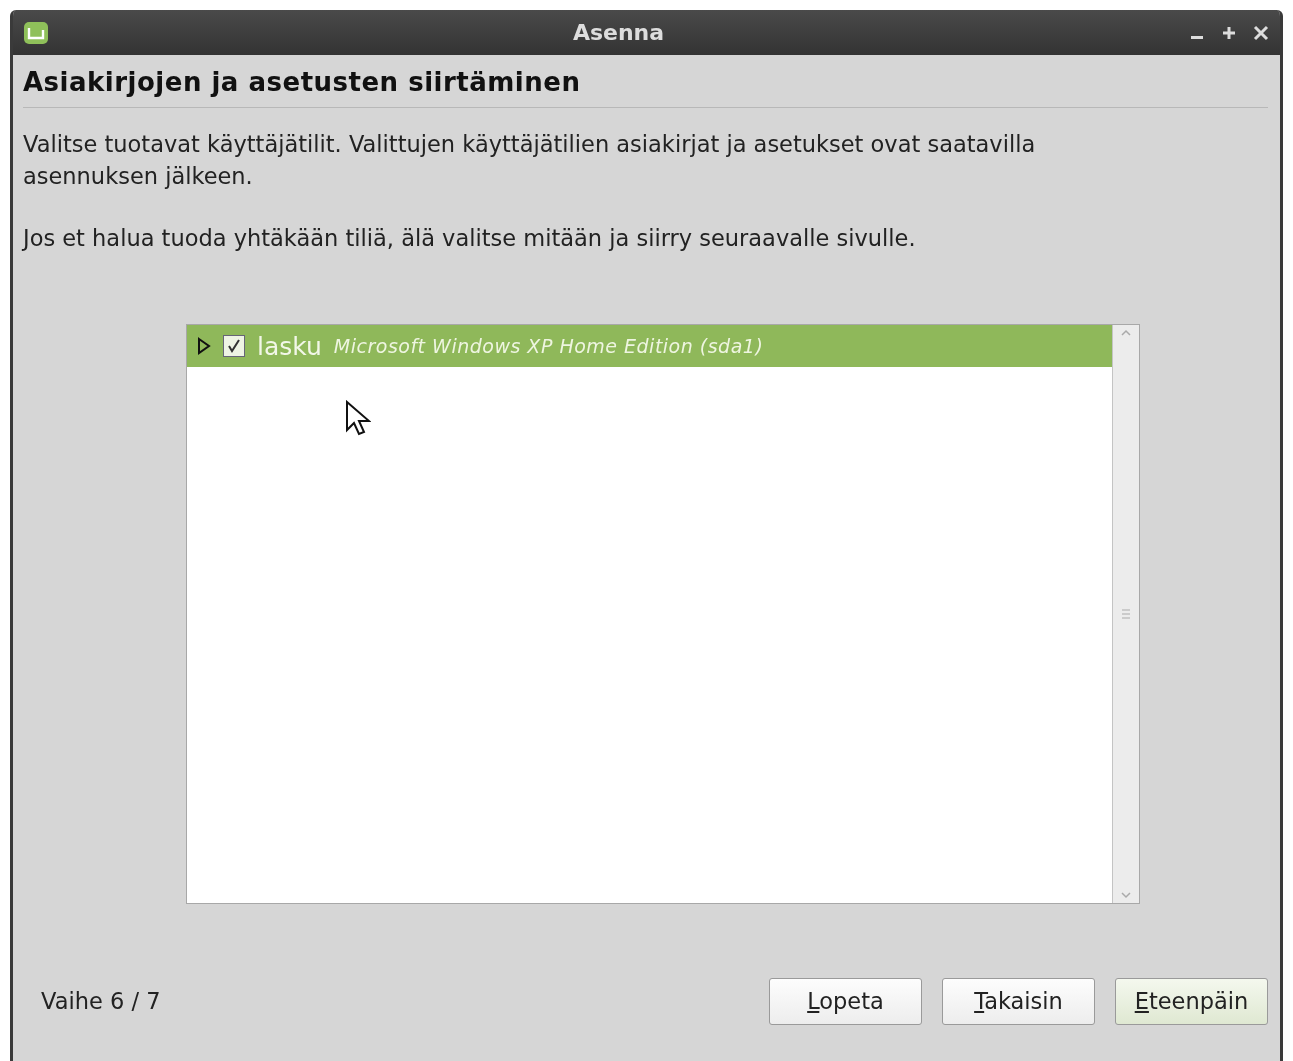 The width and height of the screenshot is (1293, 1061). I want to click on wizard-button: Lopeta, so click(845, 1001).